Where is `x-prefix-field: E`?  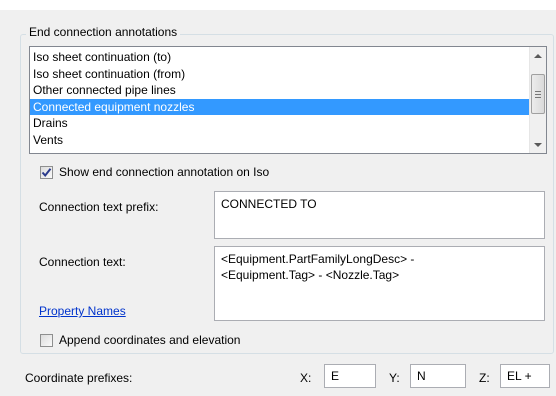
x-prefix-field: E is located at coordinates (350, 376).